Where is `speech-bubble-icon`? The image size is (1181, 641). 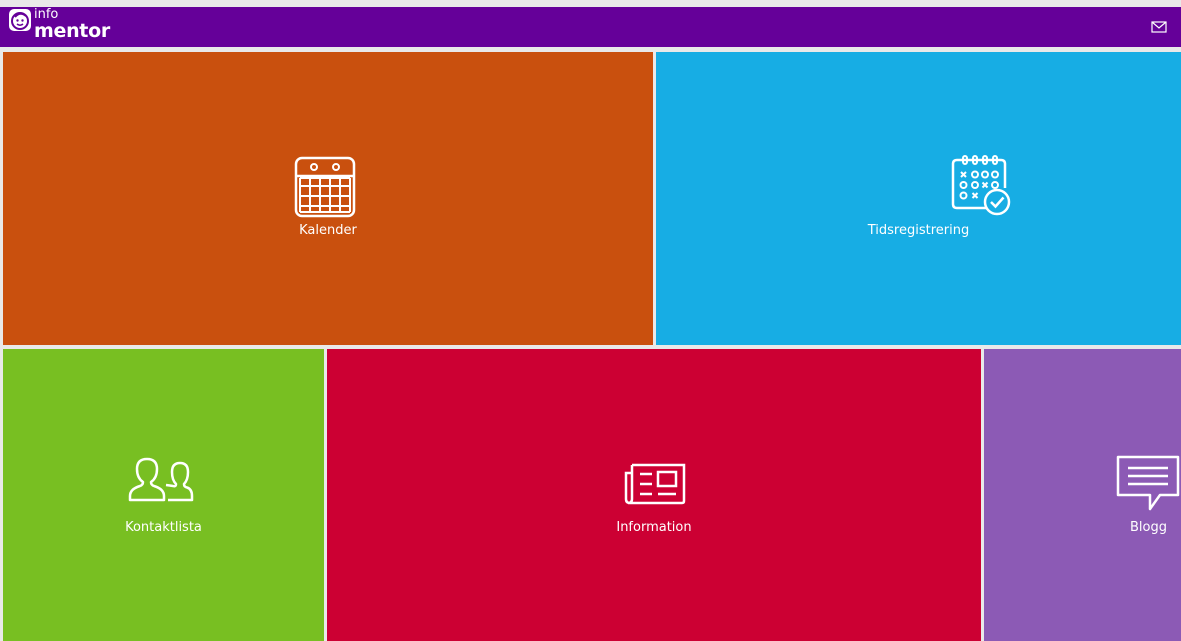
speech-bubble-icon is located at coordinates (1148, 485).